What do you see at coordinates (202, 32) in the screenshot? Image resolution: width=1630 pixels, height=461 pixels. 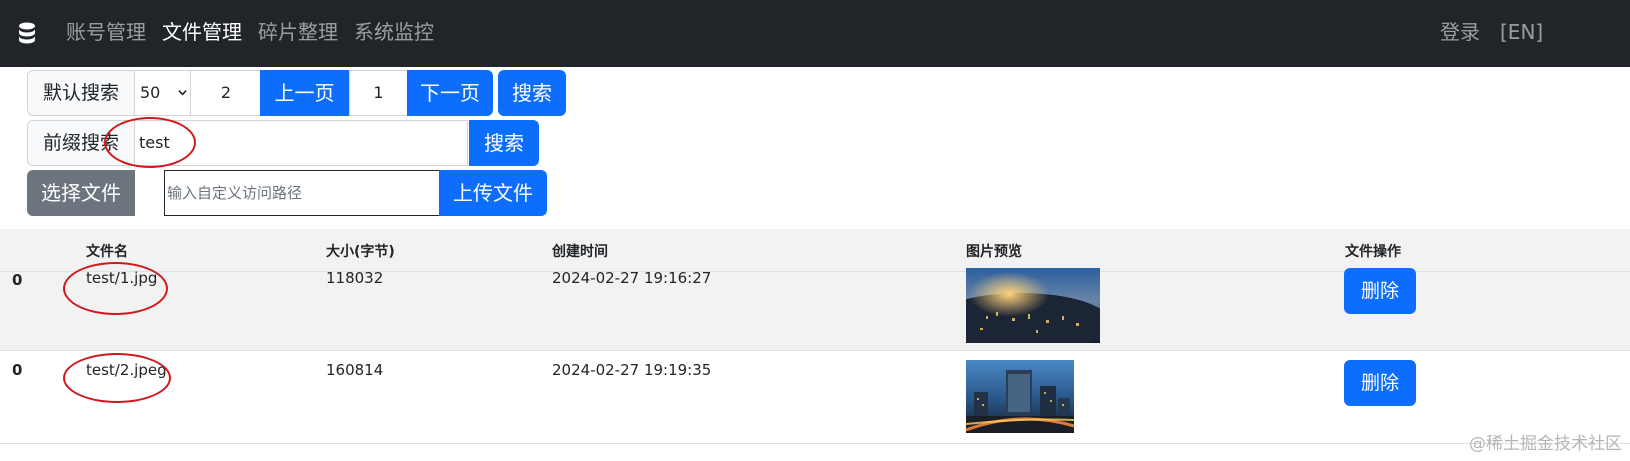 I see `nav-files: 文件管理` at bounding box center [202, 32].